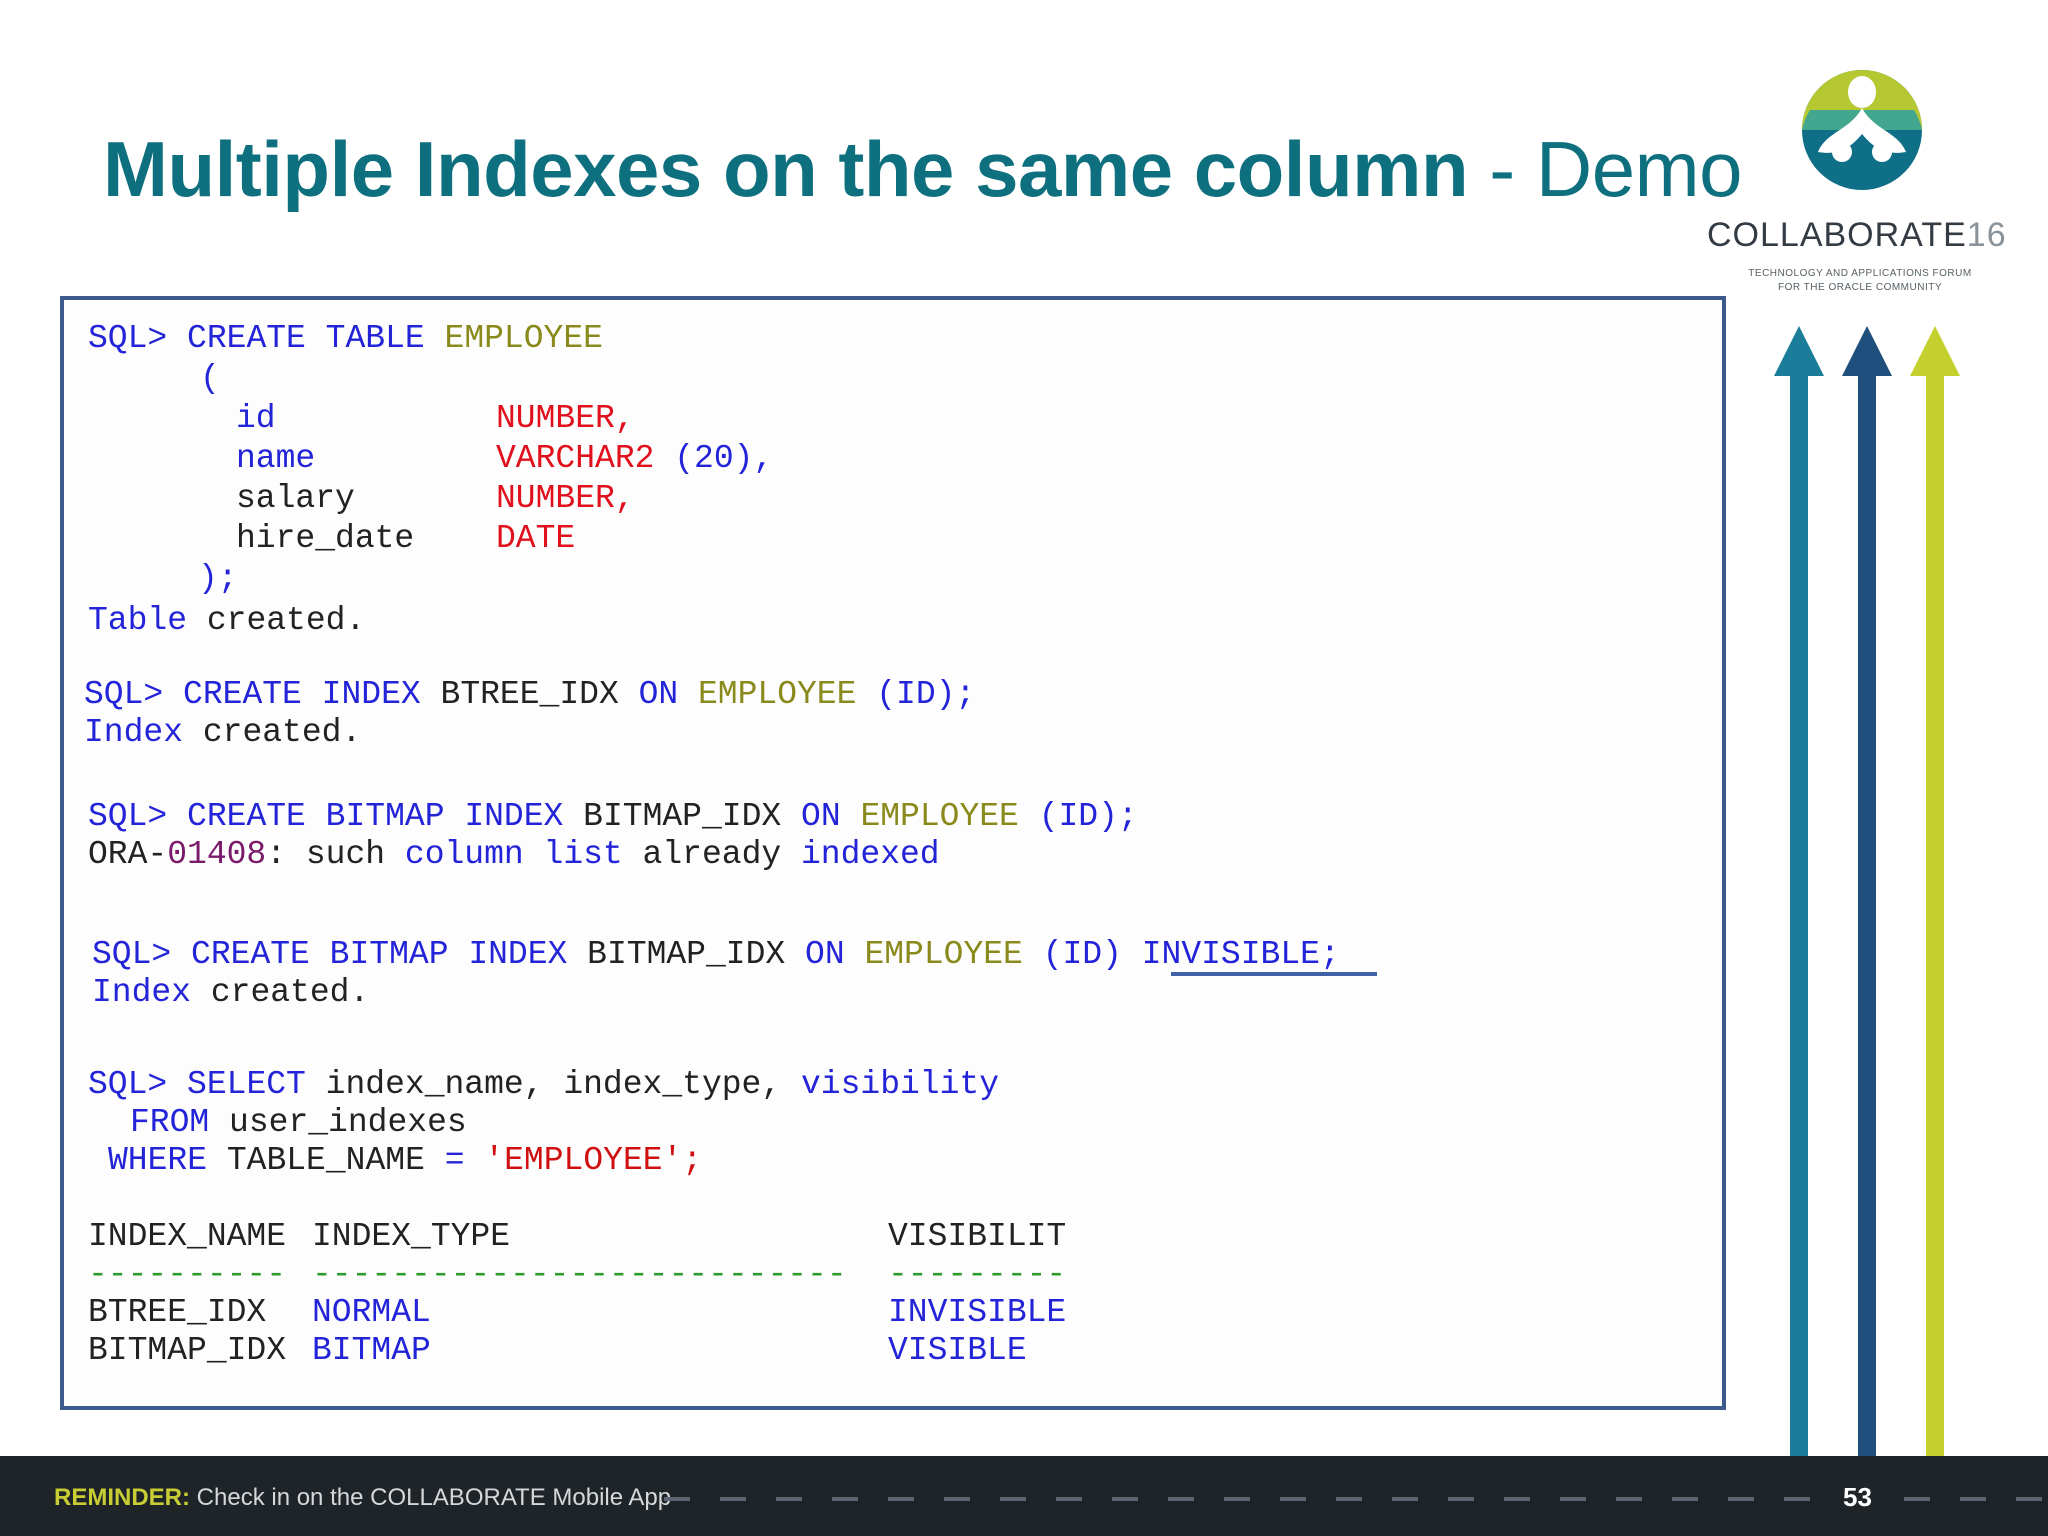 The height and width of the screenshot is (1536, 2048). Describe the element at coordinates (217, 854) in the screenshot. I see `error-code: 01408` at that location.